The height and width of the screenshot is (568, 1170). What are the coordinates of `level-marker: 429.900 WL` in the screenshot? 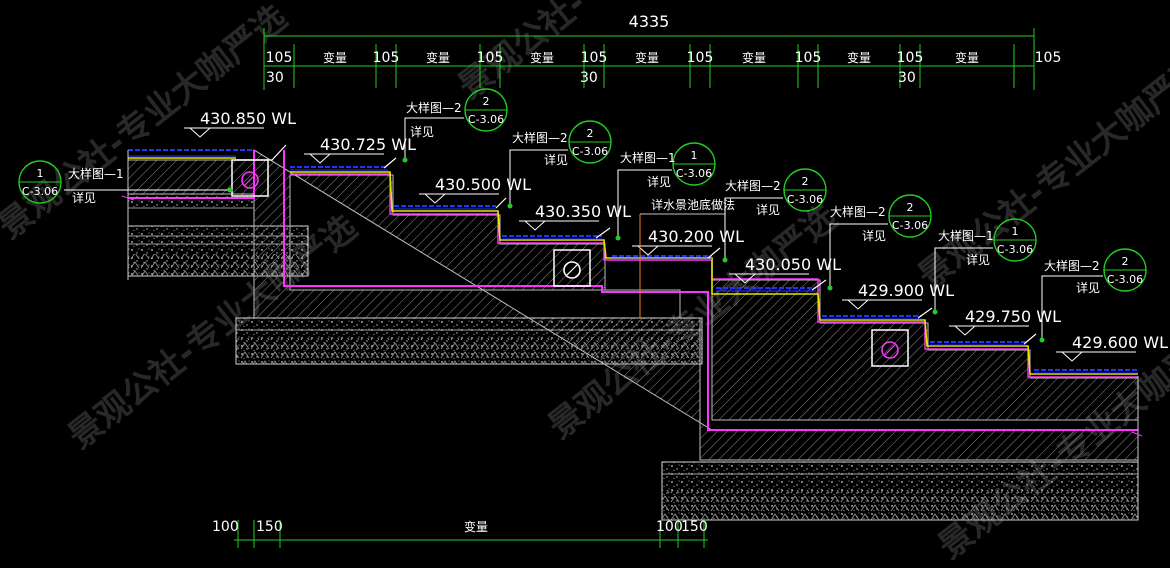 It's located at (898, 295).